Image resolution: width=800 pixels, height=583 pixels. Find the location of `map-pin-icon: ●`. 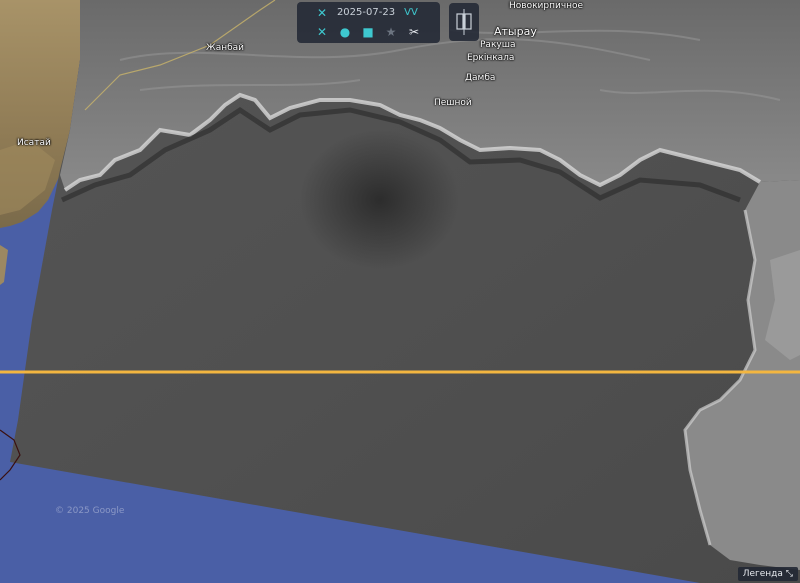

map-pin-icon: ● is located at coordinates (345, 32).